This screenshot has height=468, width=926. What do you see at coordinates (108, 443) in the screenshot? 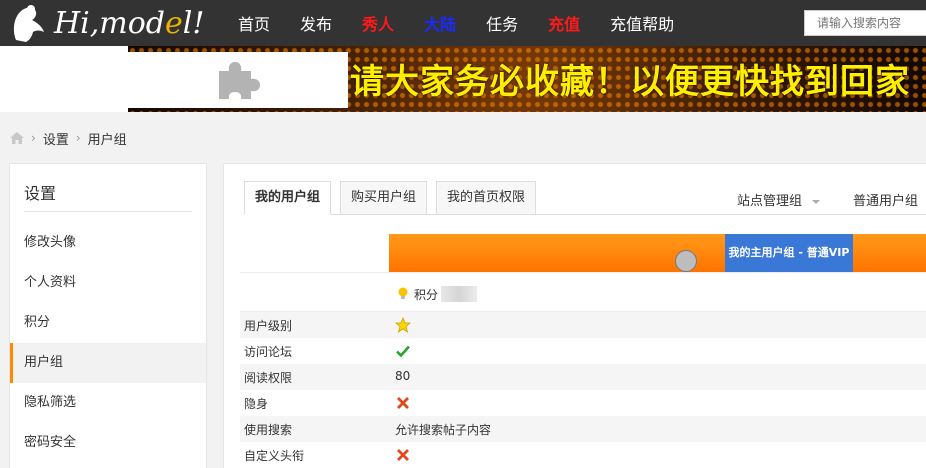
I see `sidebar-item-password: 密码安全` at bounding box center [108, 443].